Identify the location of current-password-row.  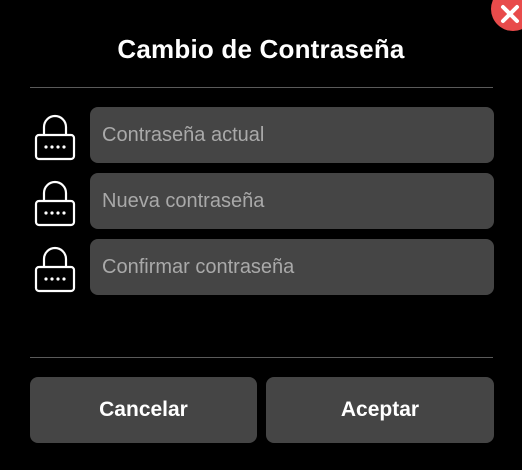
(262, 135).